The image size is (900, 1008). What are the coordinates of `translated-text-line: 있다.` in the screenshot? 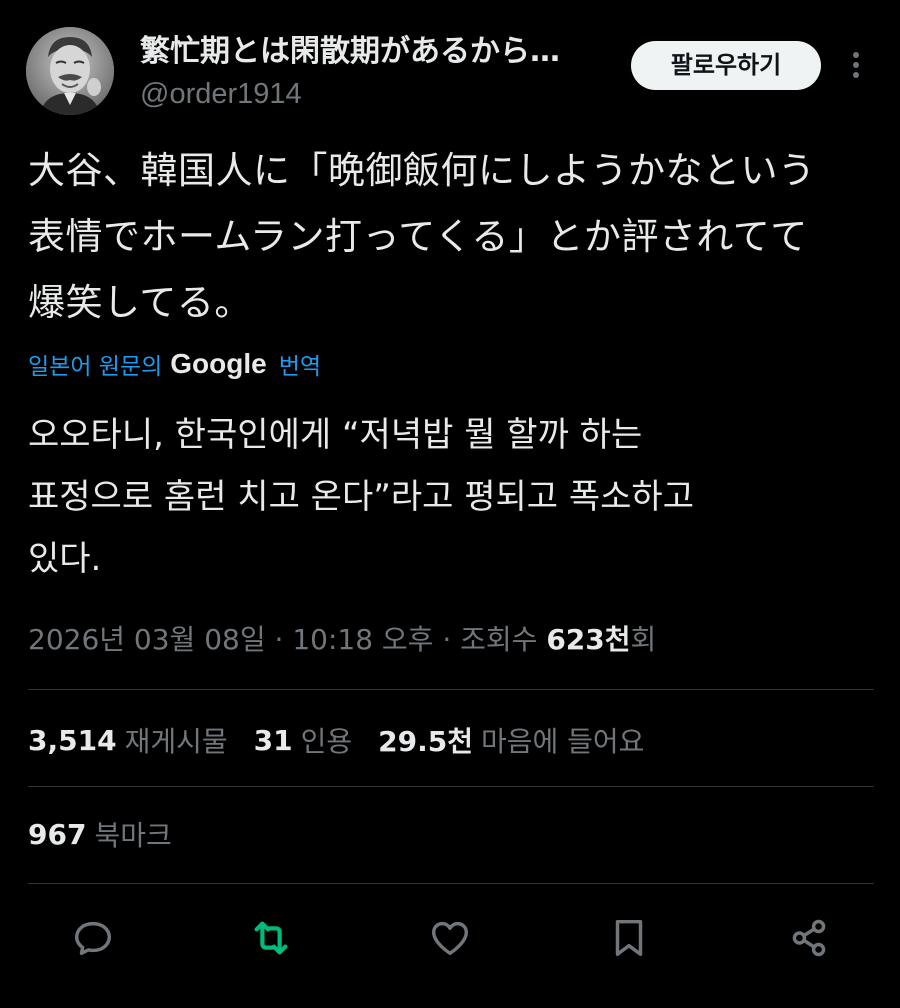 It's located at (65, 559).